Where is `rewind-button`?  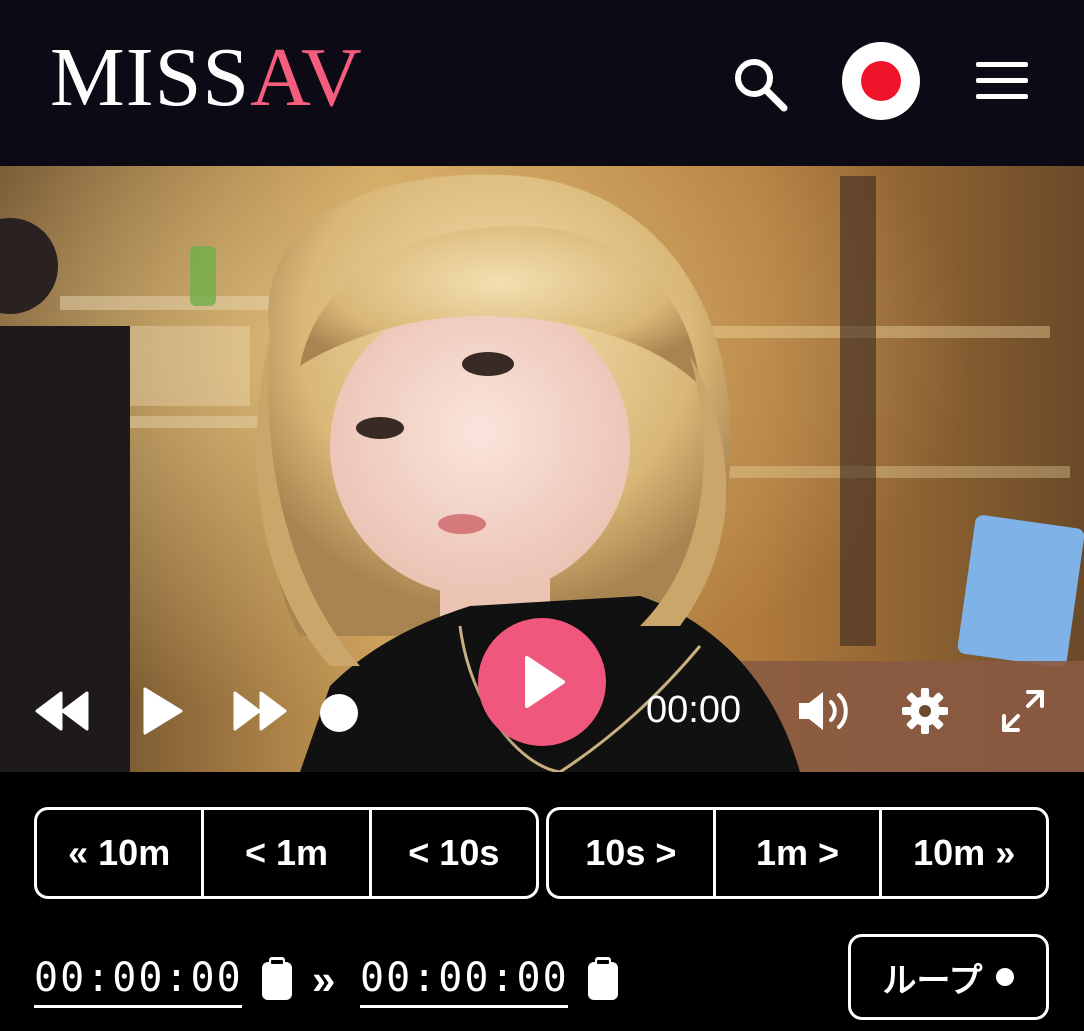 rewind-button is located at coordinates (62, 711).